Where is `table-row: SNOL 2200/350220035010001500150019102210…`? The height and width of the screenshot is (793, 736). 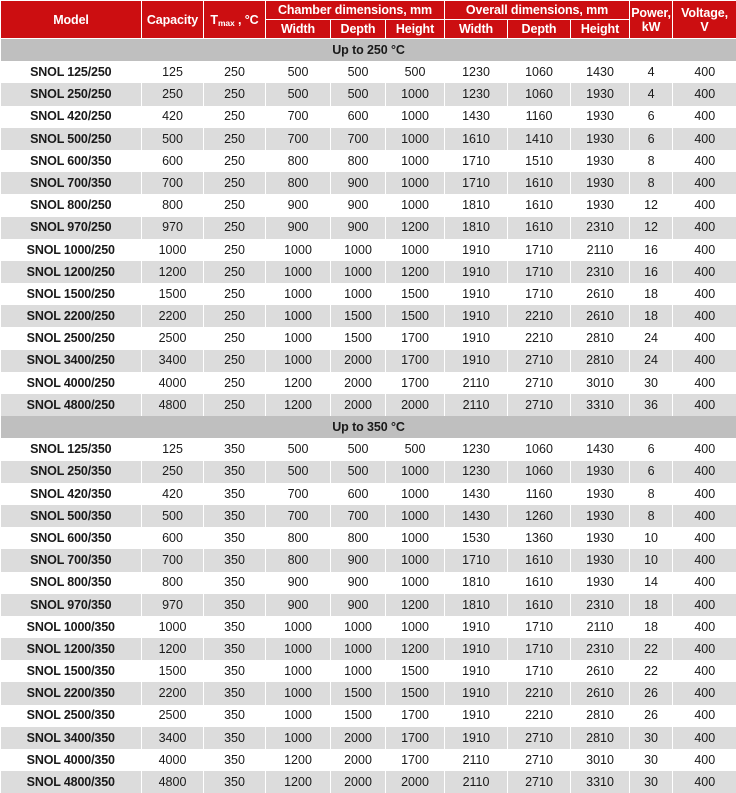 table-row: SNOL 2200/350220035010001500150019102210… is located at coordinates (368, 693).